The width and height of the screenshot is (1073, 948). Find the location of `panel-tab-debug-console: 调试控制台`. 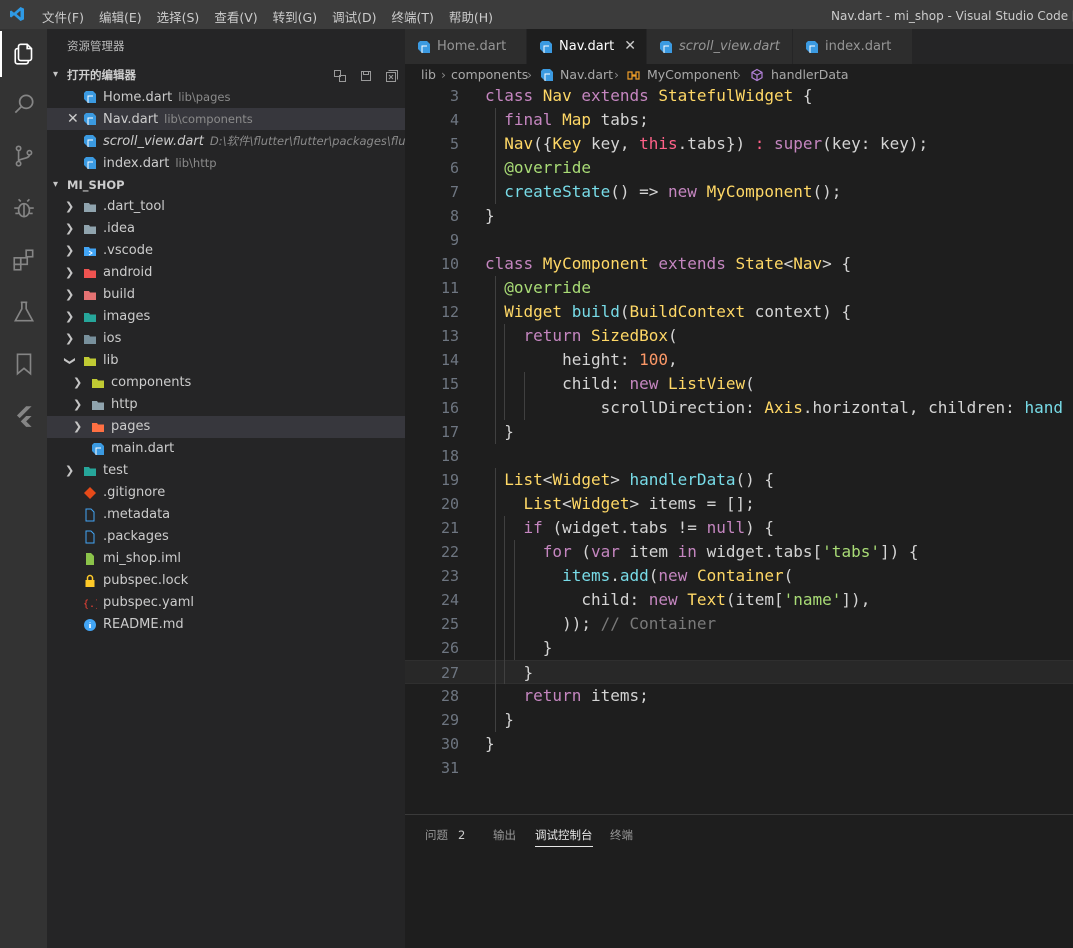

panel-tab-debug-console: 调试控制台 is located at coordinates (564, 837).